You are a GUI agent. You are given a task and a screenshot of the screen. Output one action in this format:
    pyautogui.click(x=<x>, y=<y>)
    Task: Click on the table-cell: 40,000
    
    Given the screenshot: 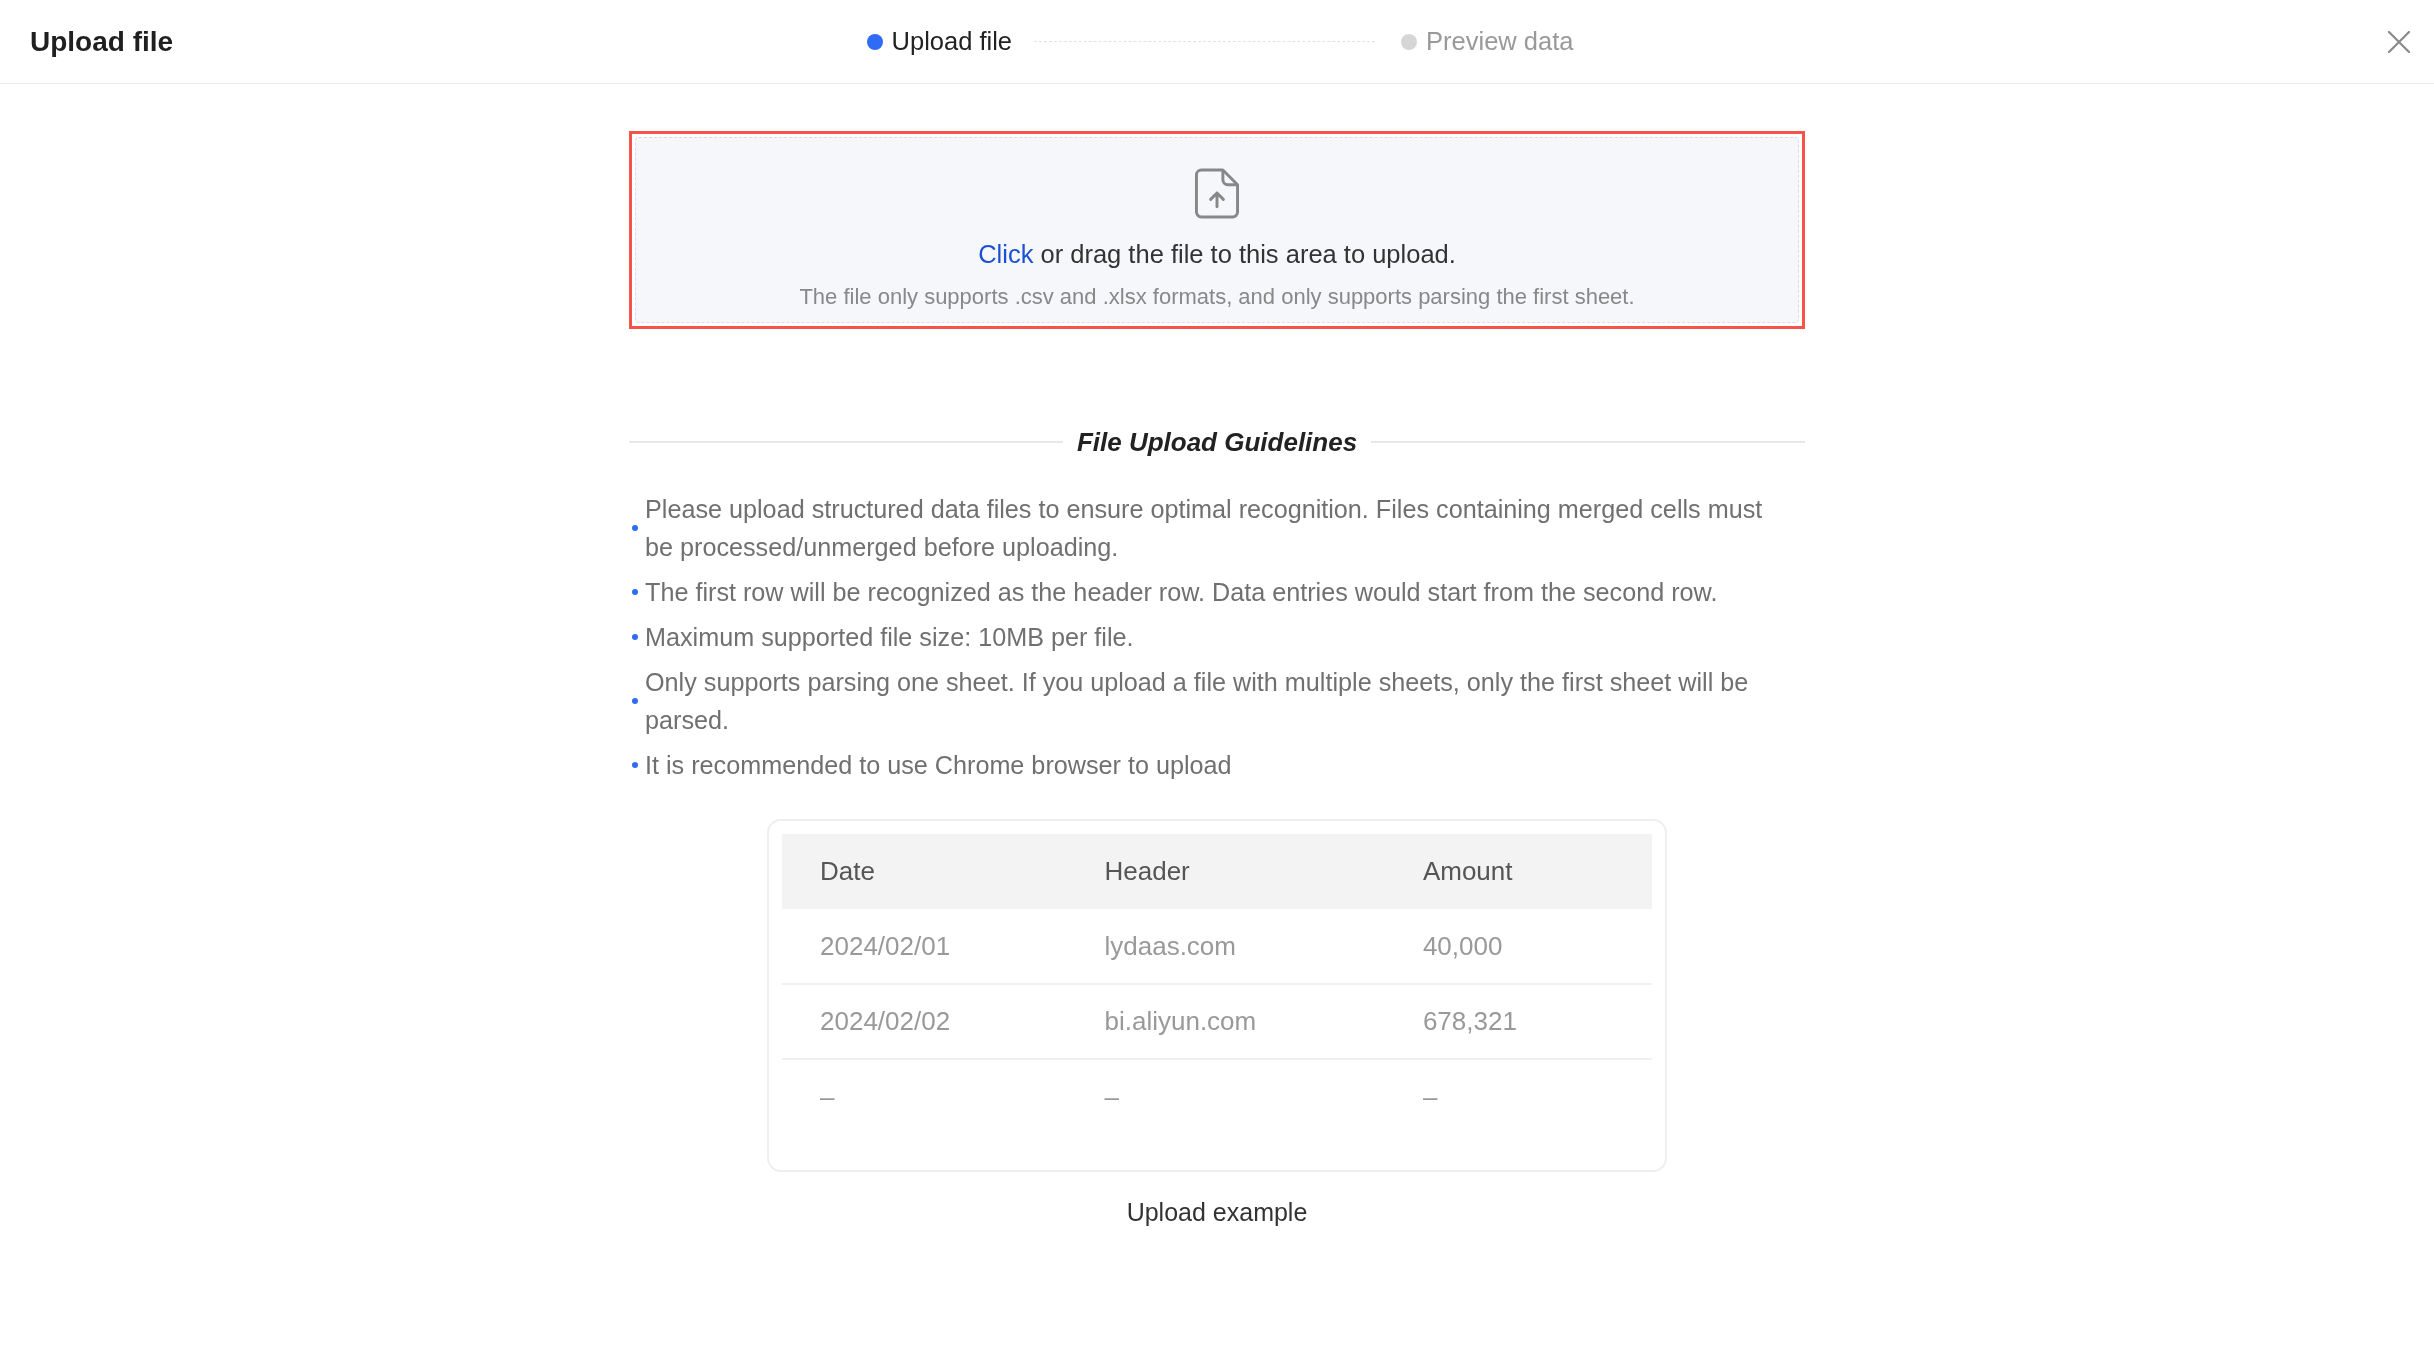 What is the action you would take?
    pyautogui.click(x=1518, y=946)
    